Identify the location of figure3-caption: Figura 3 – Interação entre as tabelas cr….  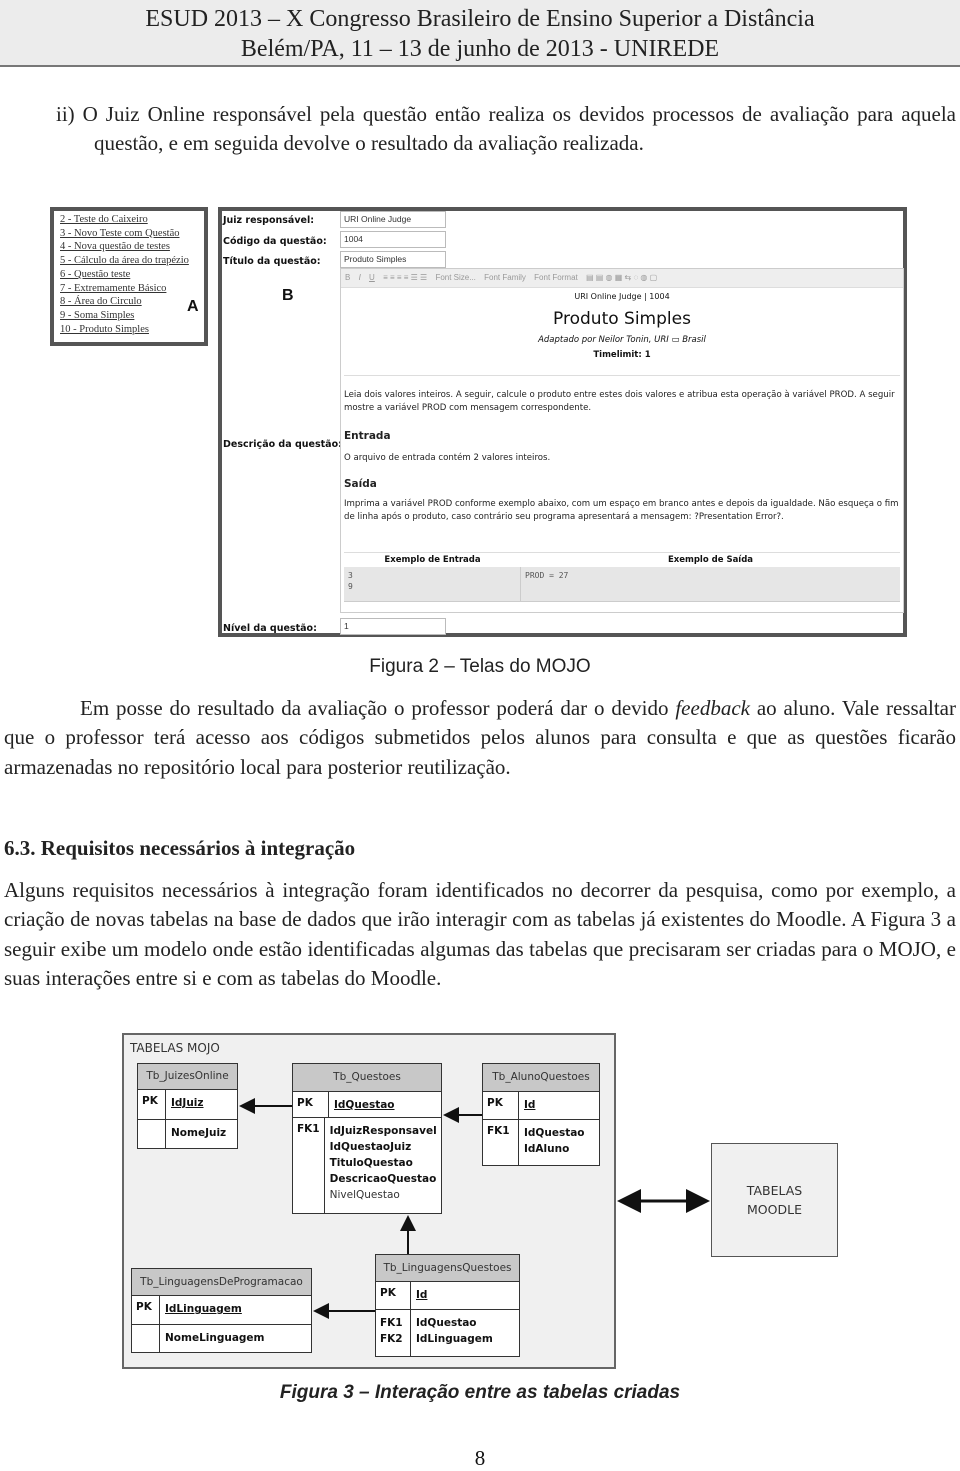
(480, 1392).